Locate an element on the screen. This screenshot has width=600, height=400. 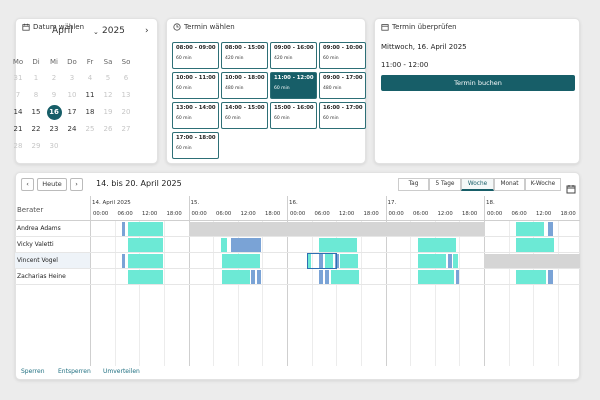
calendar-day: 23 is located at coordinates (54, 129).